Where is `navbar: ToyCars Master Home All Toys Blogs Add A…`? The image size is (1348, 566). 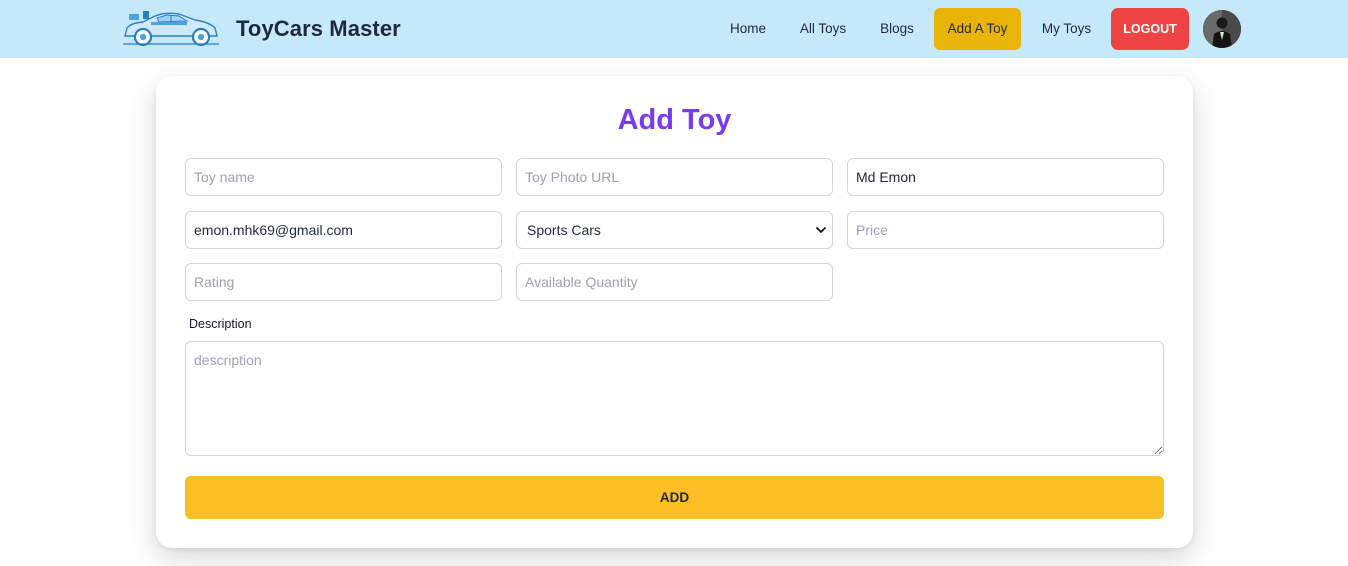
navbar: ToyCars Master Home All Toys Blogs Add A… is located at coordinates (674, 29).